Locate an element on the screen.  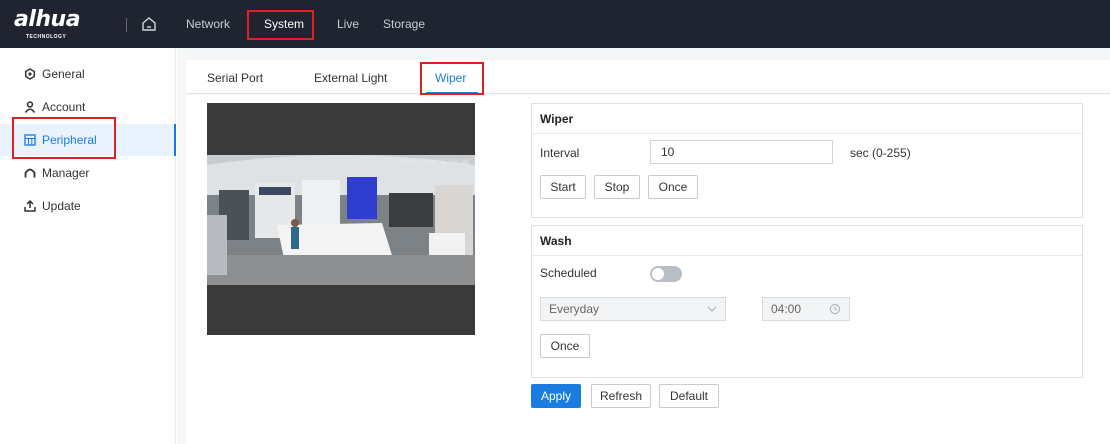
video-preview: 06-04-2025 15:18:46 is located at coordinates (341, 219).